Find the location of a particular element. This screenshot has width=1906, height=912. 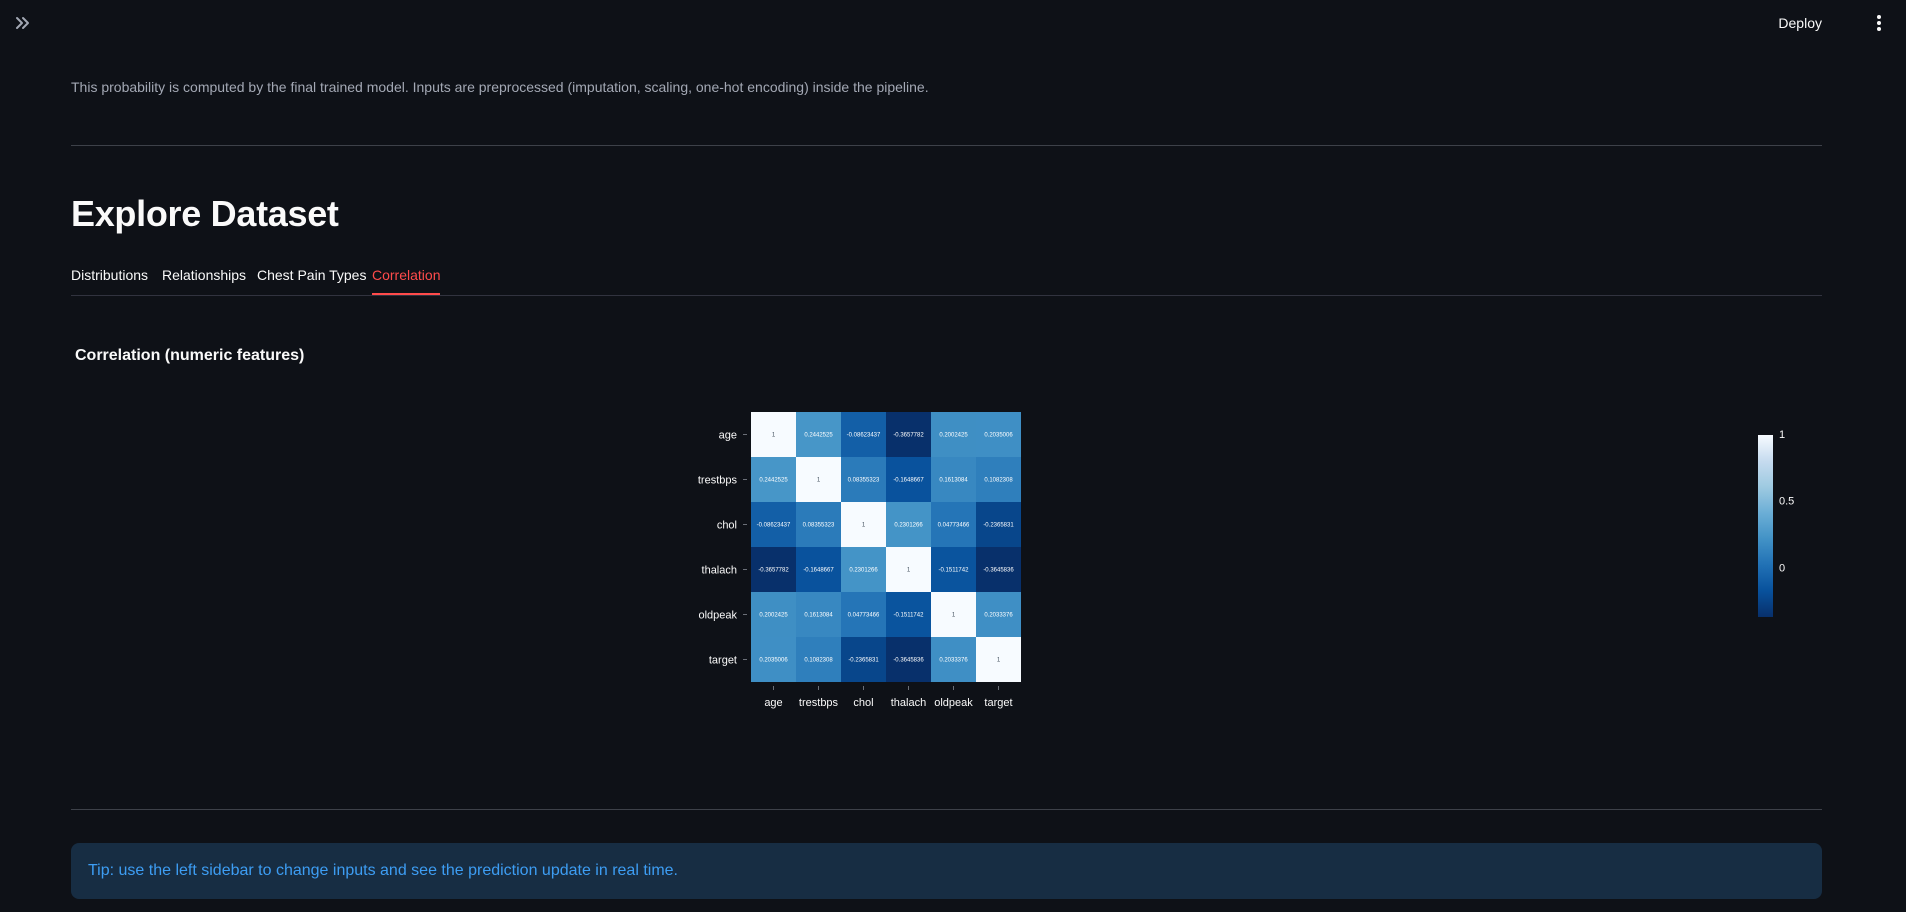

y-tick-label: trestbps is located at coordinates (718, 481).